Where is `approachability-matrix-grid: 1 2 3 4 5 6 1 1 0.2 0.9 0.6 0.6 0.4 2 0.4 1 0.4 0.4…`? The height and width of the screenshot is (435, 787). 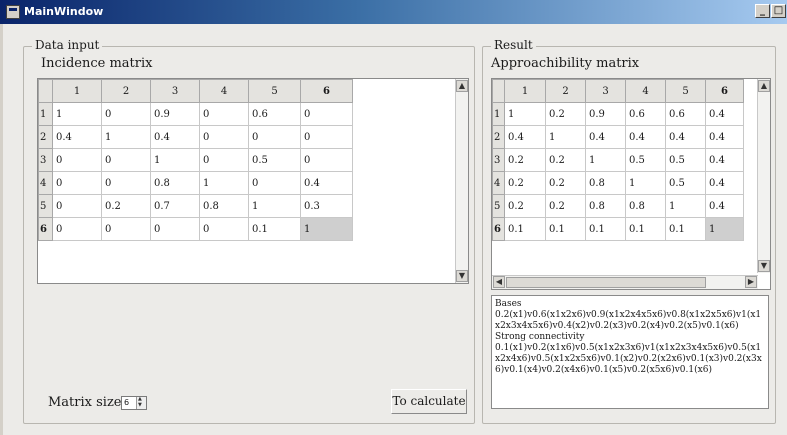
approachability-matrix-grid: 1 2 3 4 5 6 1 1 0.2 0.9 0.6 0.6 0.4 2 0.4 1 0.4 0.4… is located at coordinates (618, 160).